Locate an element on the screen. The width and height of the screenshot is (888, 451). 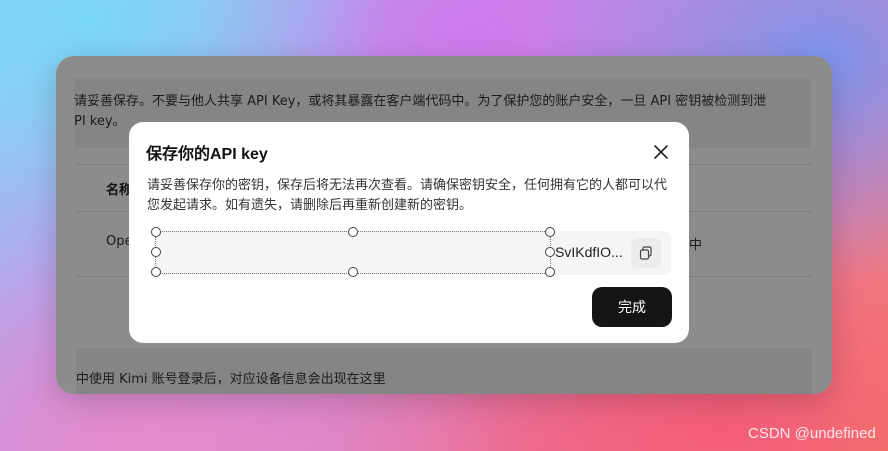
done-button: 完成 is located at coordinates (632, 307).